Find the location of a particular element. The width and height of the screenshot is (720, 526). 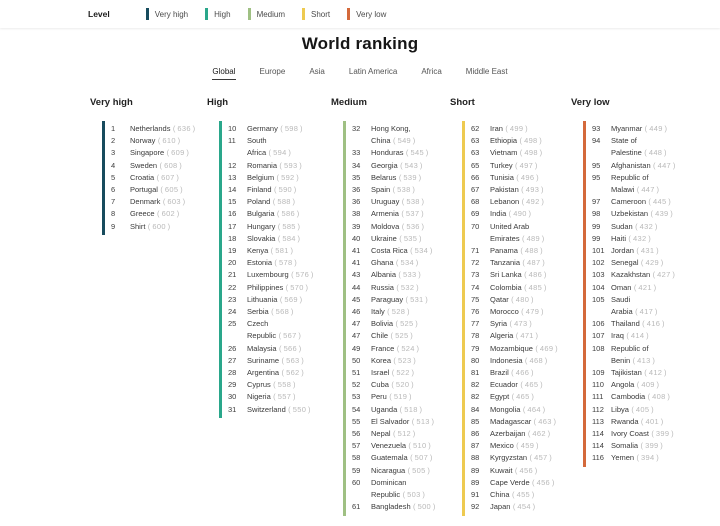

rank-number: 102 is located at coordinates (598, 263).